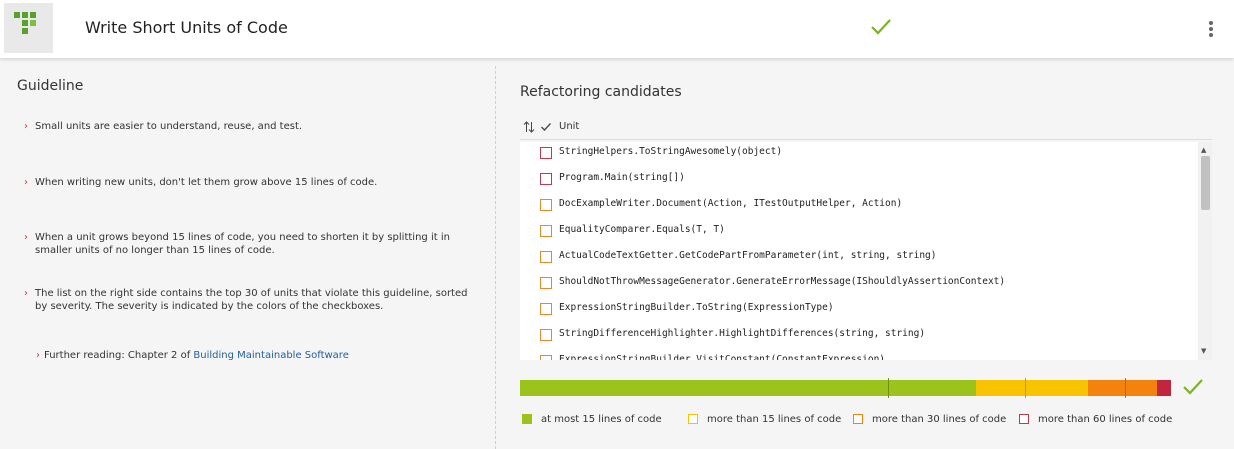 This screenshot has height=449, width=1234. Describe the element at coordinates (50, 86) in the screenshot. I see `guideline-title: Guideline` at that location.